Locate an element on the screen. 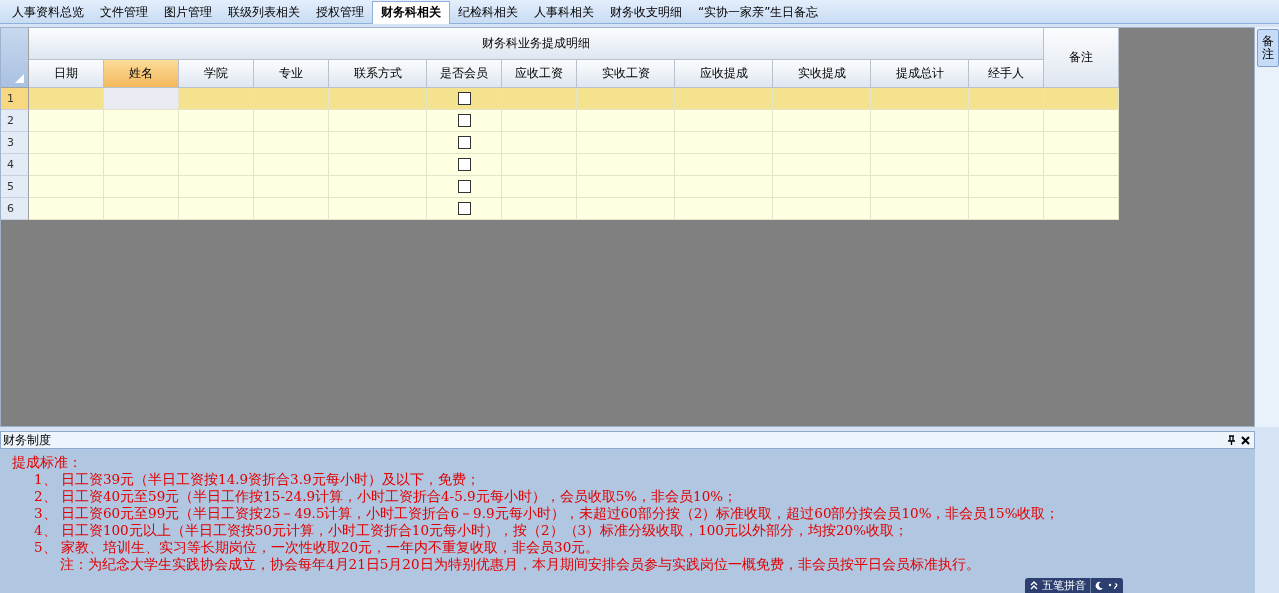  tab: 财务科相关 is located at coordinates (411, 12).